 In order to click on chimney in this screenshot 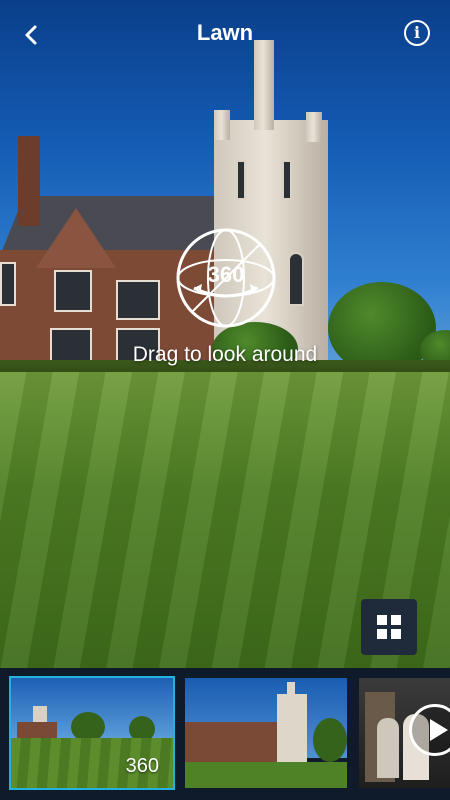, I will do `click(29, 181)`.